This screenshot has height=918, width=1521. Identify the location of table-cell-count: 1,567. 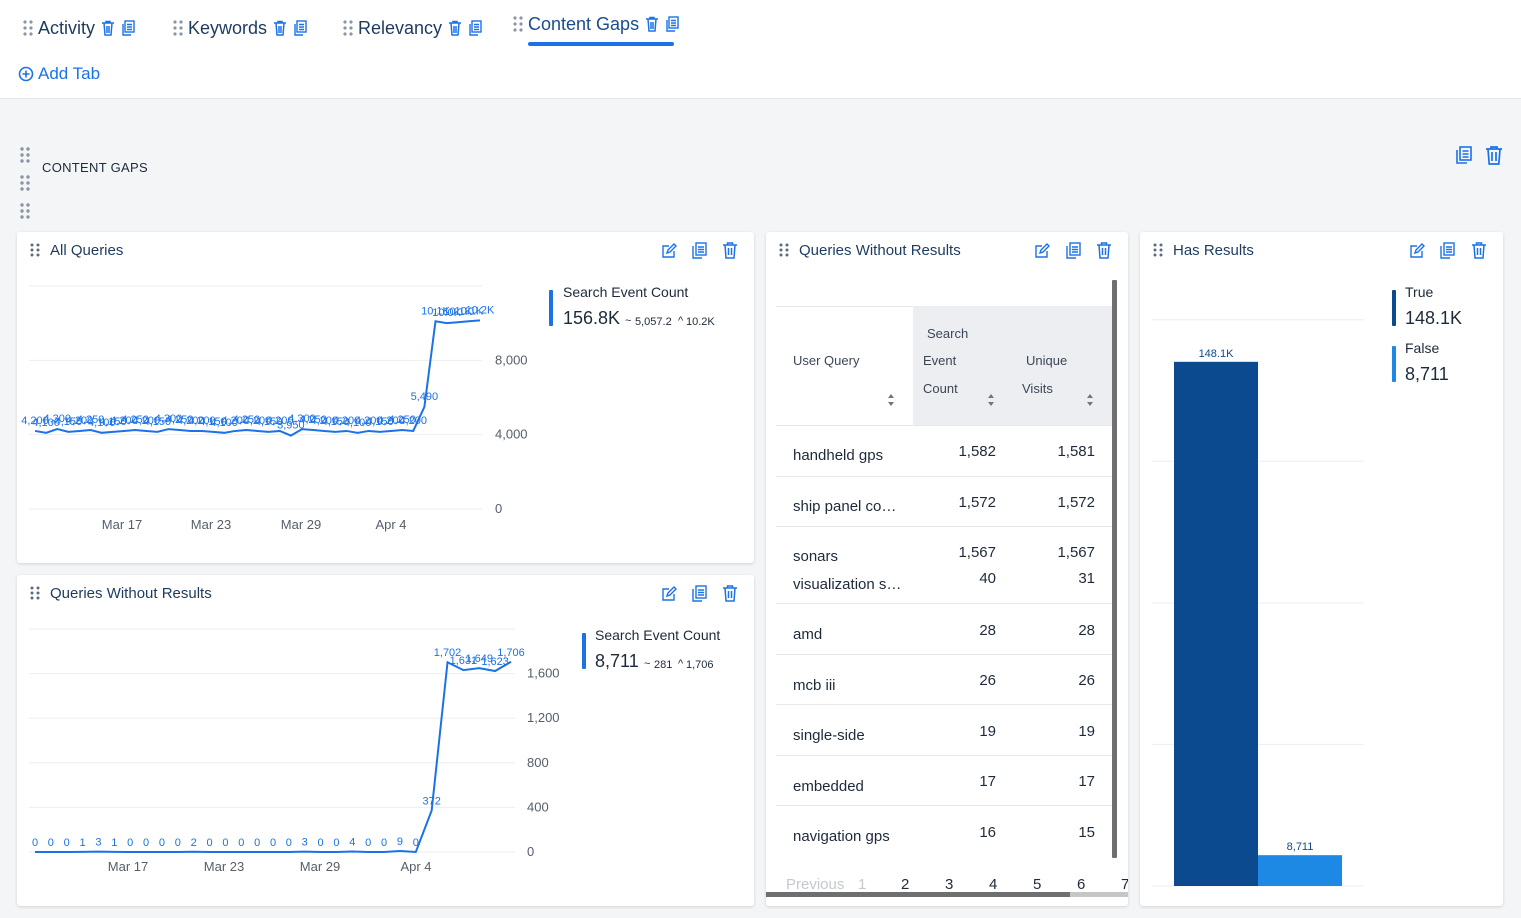
(977, 552).